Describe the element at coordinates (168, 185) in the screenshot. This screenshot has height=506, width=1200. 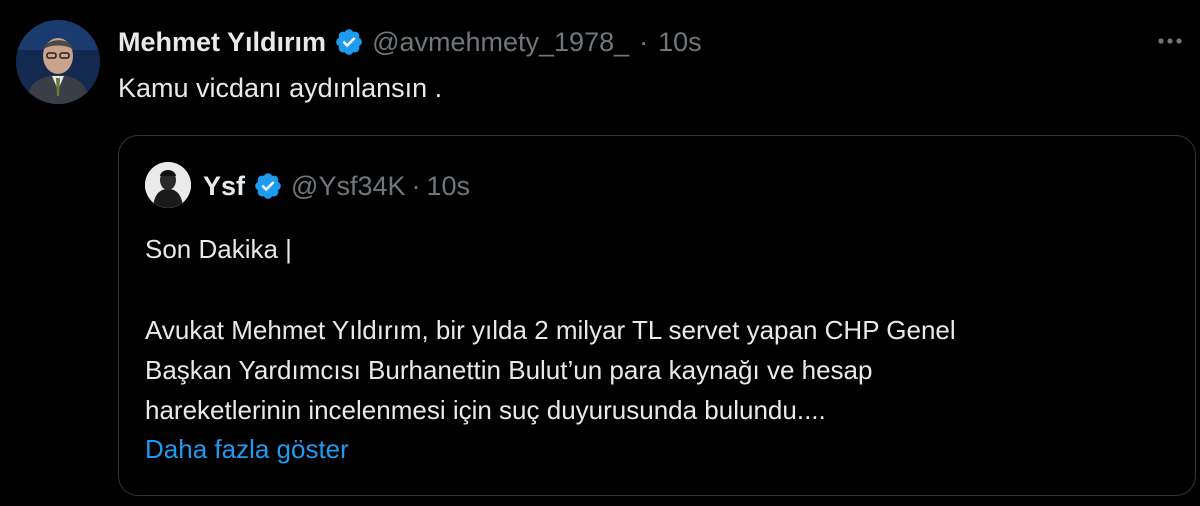
I see `quoted-author-avatar` at that location.